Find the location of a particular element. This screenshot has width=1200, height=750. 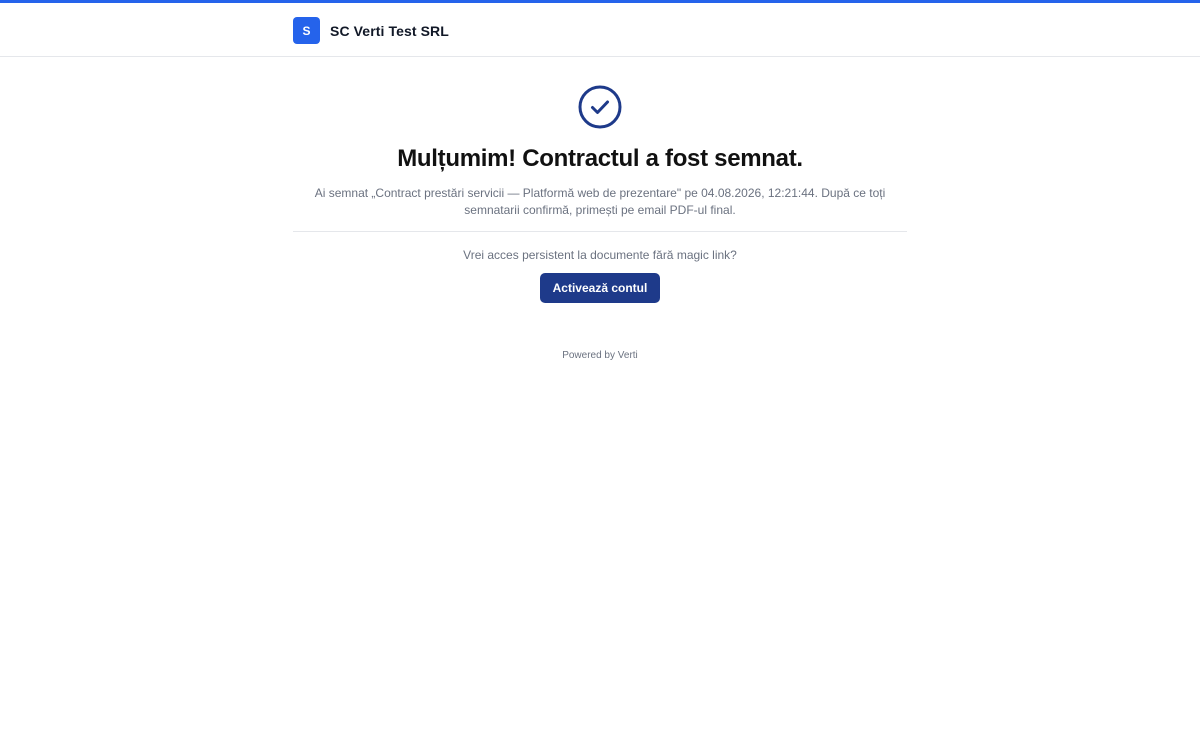

page-title: Mulțumim! Contractul a fost semnat. is located at coordinates (600, 158).